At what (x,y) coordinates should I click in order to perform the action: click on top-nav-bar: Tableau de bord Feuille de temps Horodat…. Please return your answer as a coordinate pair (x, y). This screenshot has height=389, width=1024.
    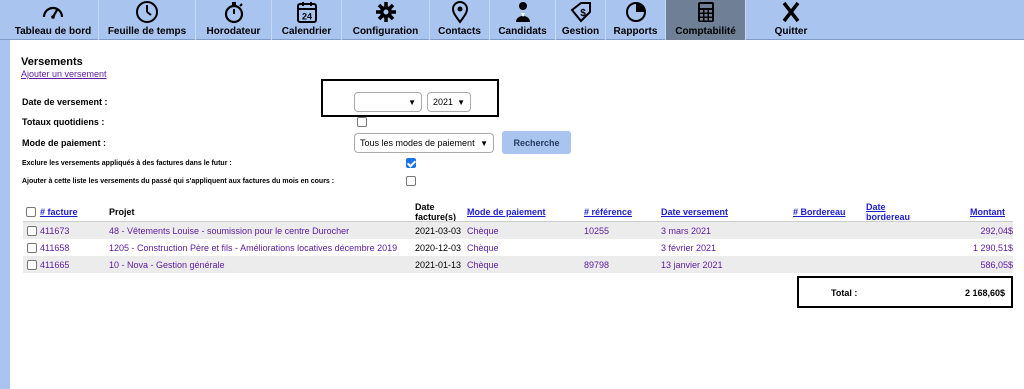
    Looking at the image, I should click on (512, 20).